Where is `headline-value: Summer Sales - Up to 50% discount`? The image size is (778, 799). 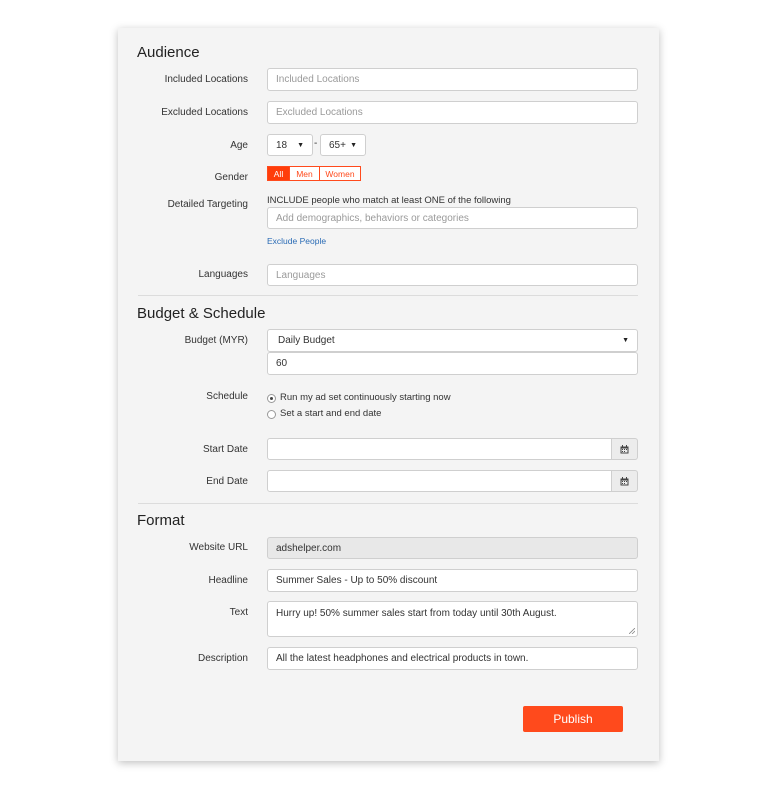 headline-value: Summer Sales - Up to 50% discount is located at coordinates (357, 580).